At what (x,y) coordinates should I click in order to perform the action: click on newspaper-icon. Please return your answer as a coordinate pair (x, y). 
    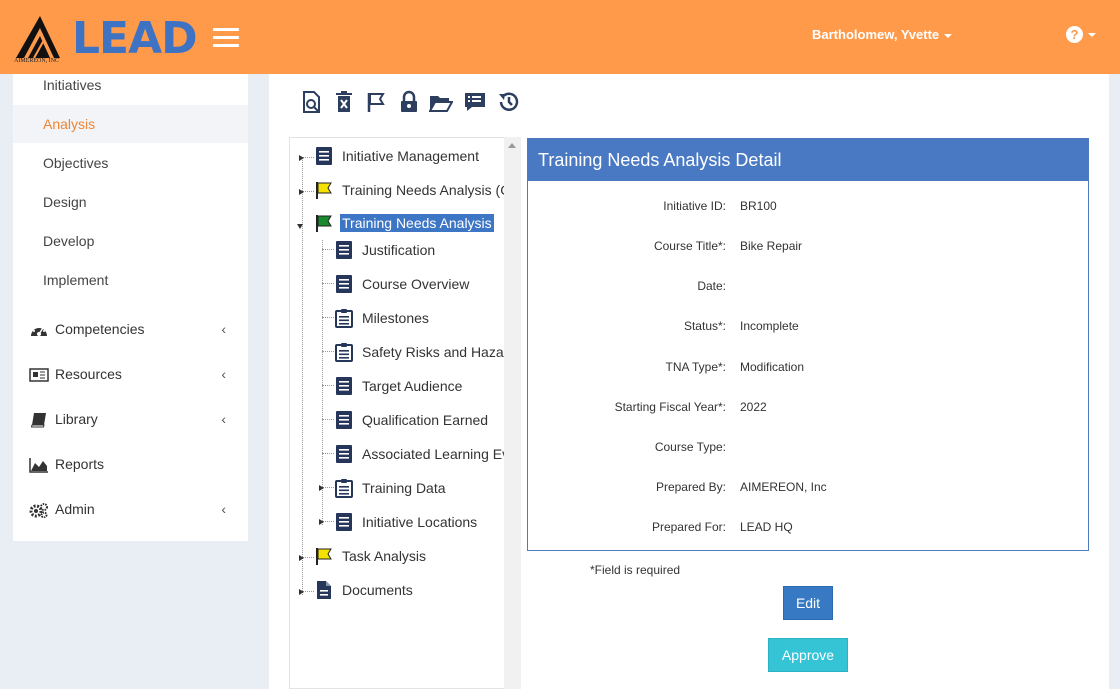
    Looking at the image, I should click on (39, 375).